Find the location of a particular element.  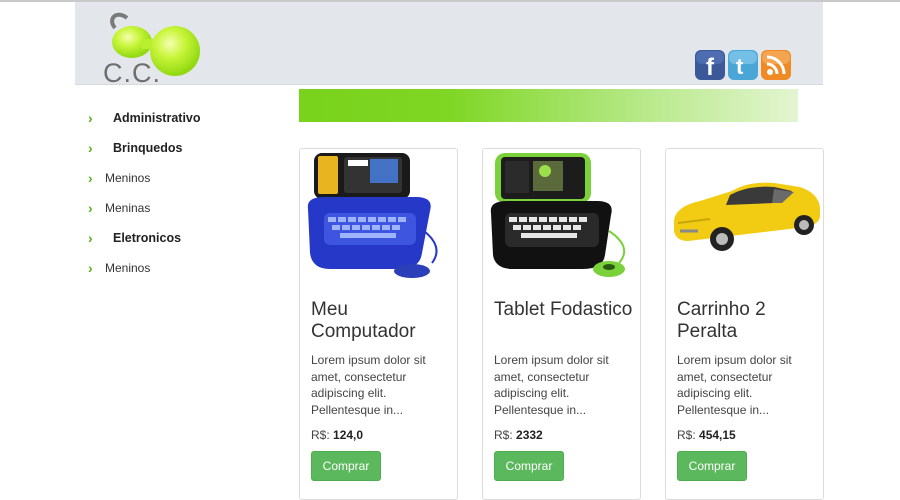

facebook-icon: f is located at coordinates (710, 65).